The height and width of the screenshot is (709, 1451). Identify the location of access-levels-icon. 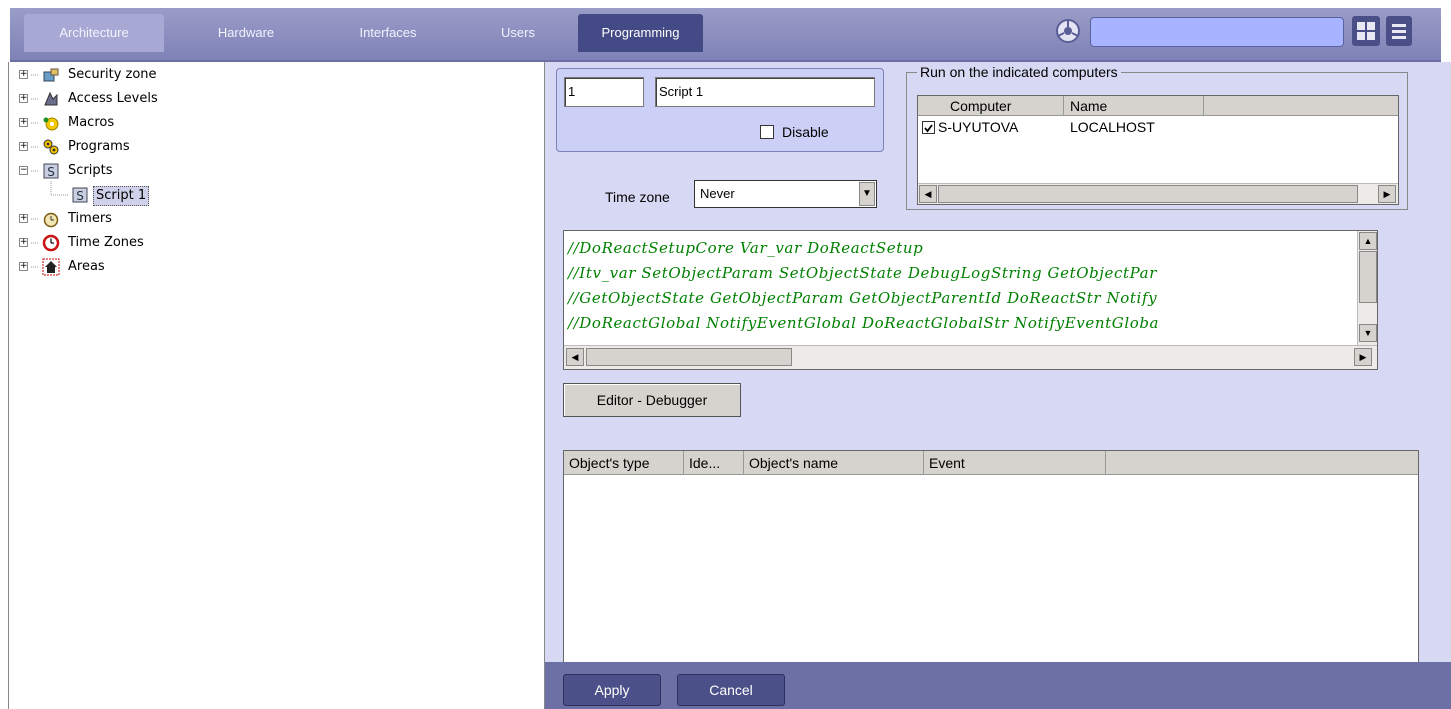
(51, 98).